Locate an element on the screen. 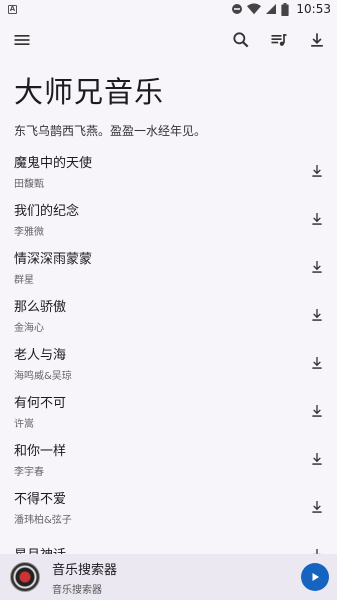 This screenshot has height=600, width=337. play-icon is located at coordinates (315, 577).